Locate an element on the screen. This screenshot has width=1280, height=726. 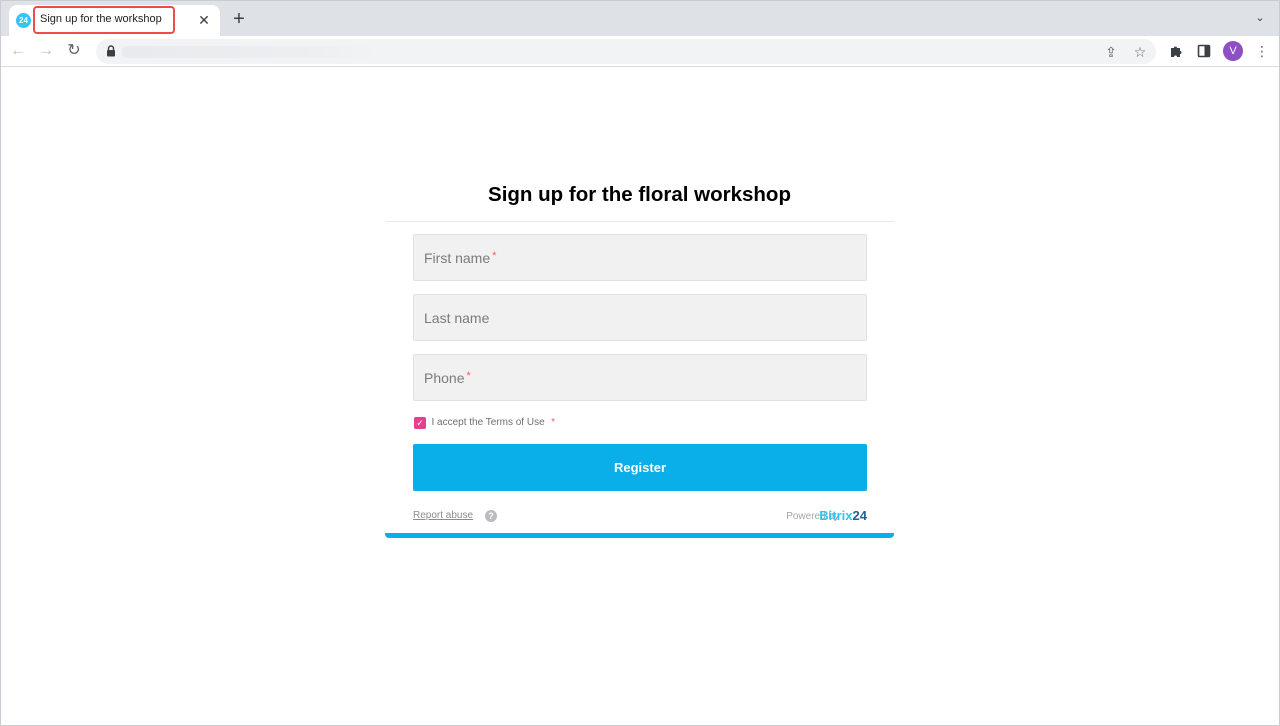
share-icon: ⇪ is located at coordinates (1111, 52).